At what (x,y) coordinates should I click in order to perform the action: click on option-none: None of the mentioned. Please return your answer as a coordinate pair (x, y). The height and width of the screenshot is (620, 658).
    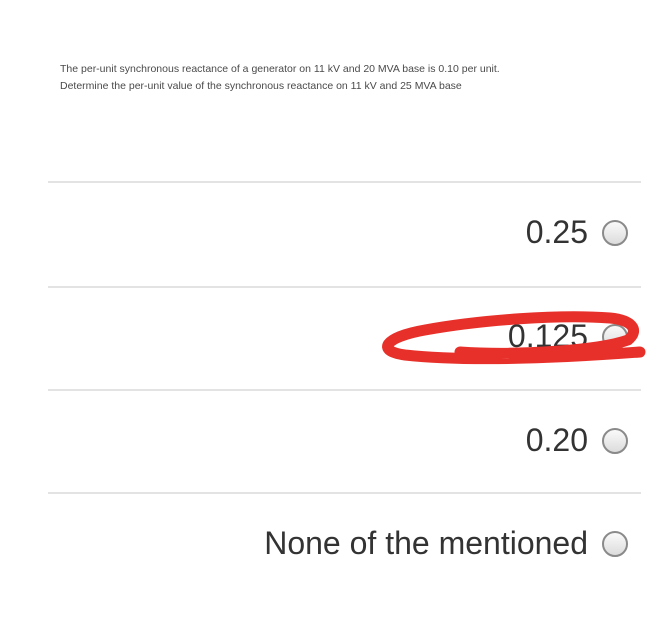
    Looking at the image, I should click on (446, 543).